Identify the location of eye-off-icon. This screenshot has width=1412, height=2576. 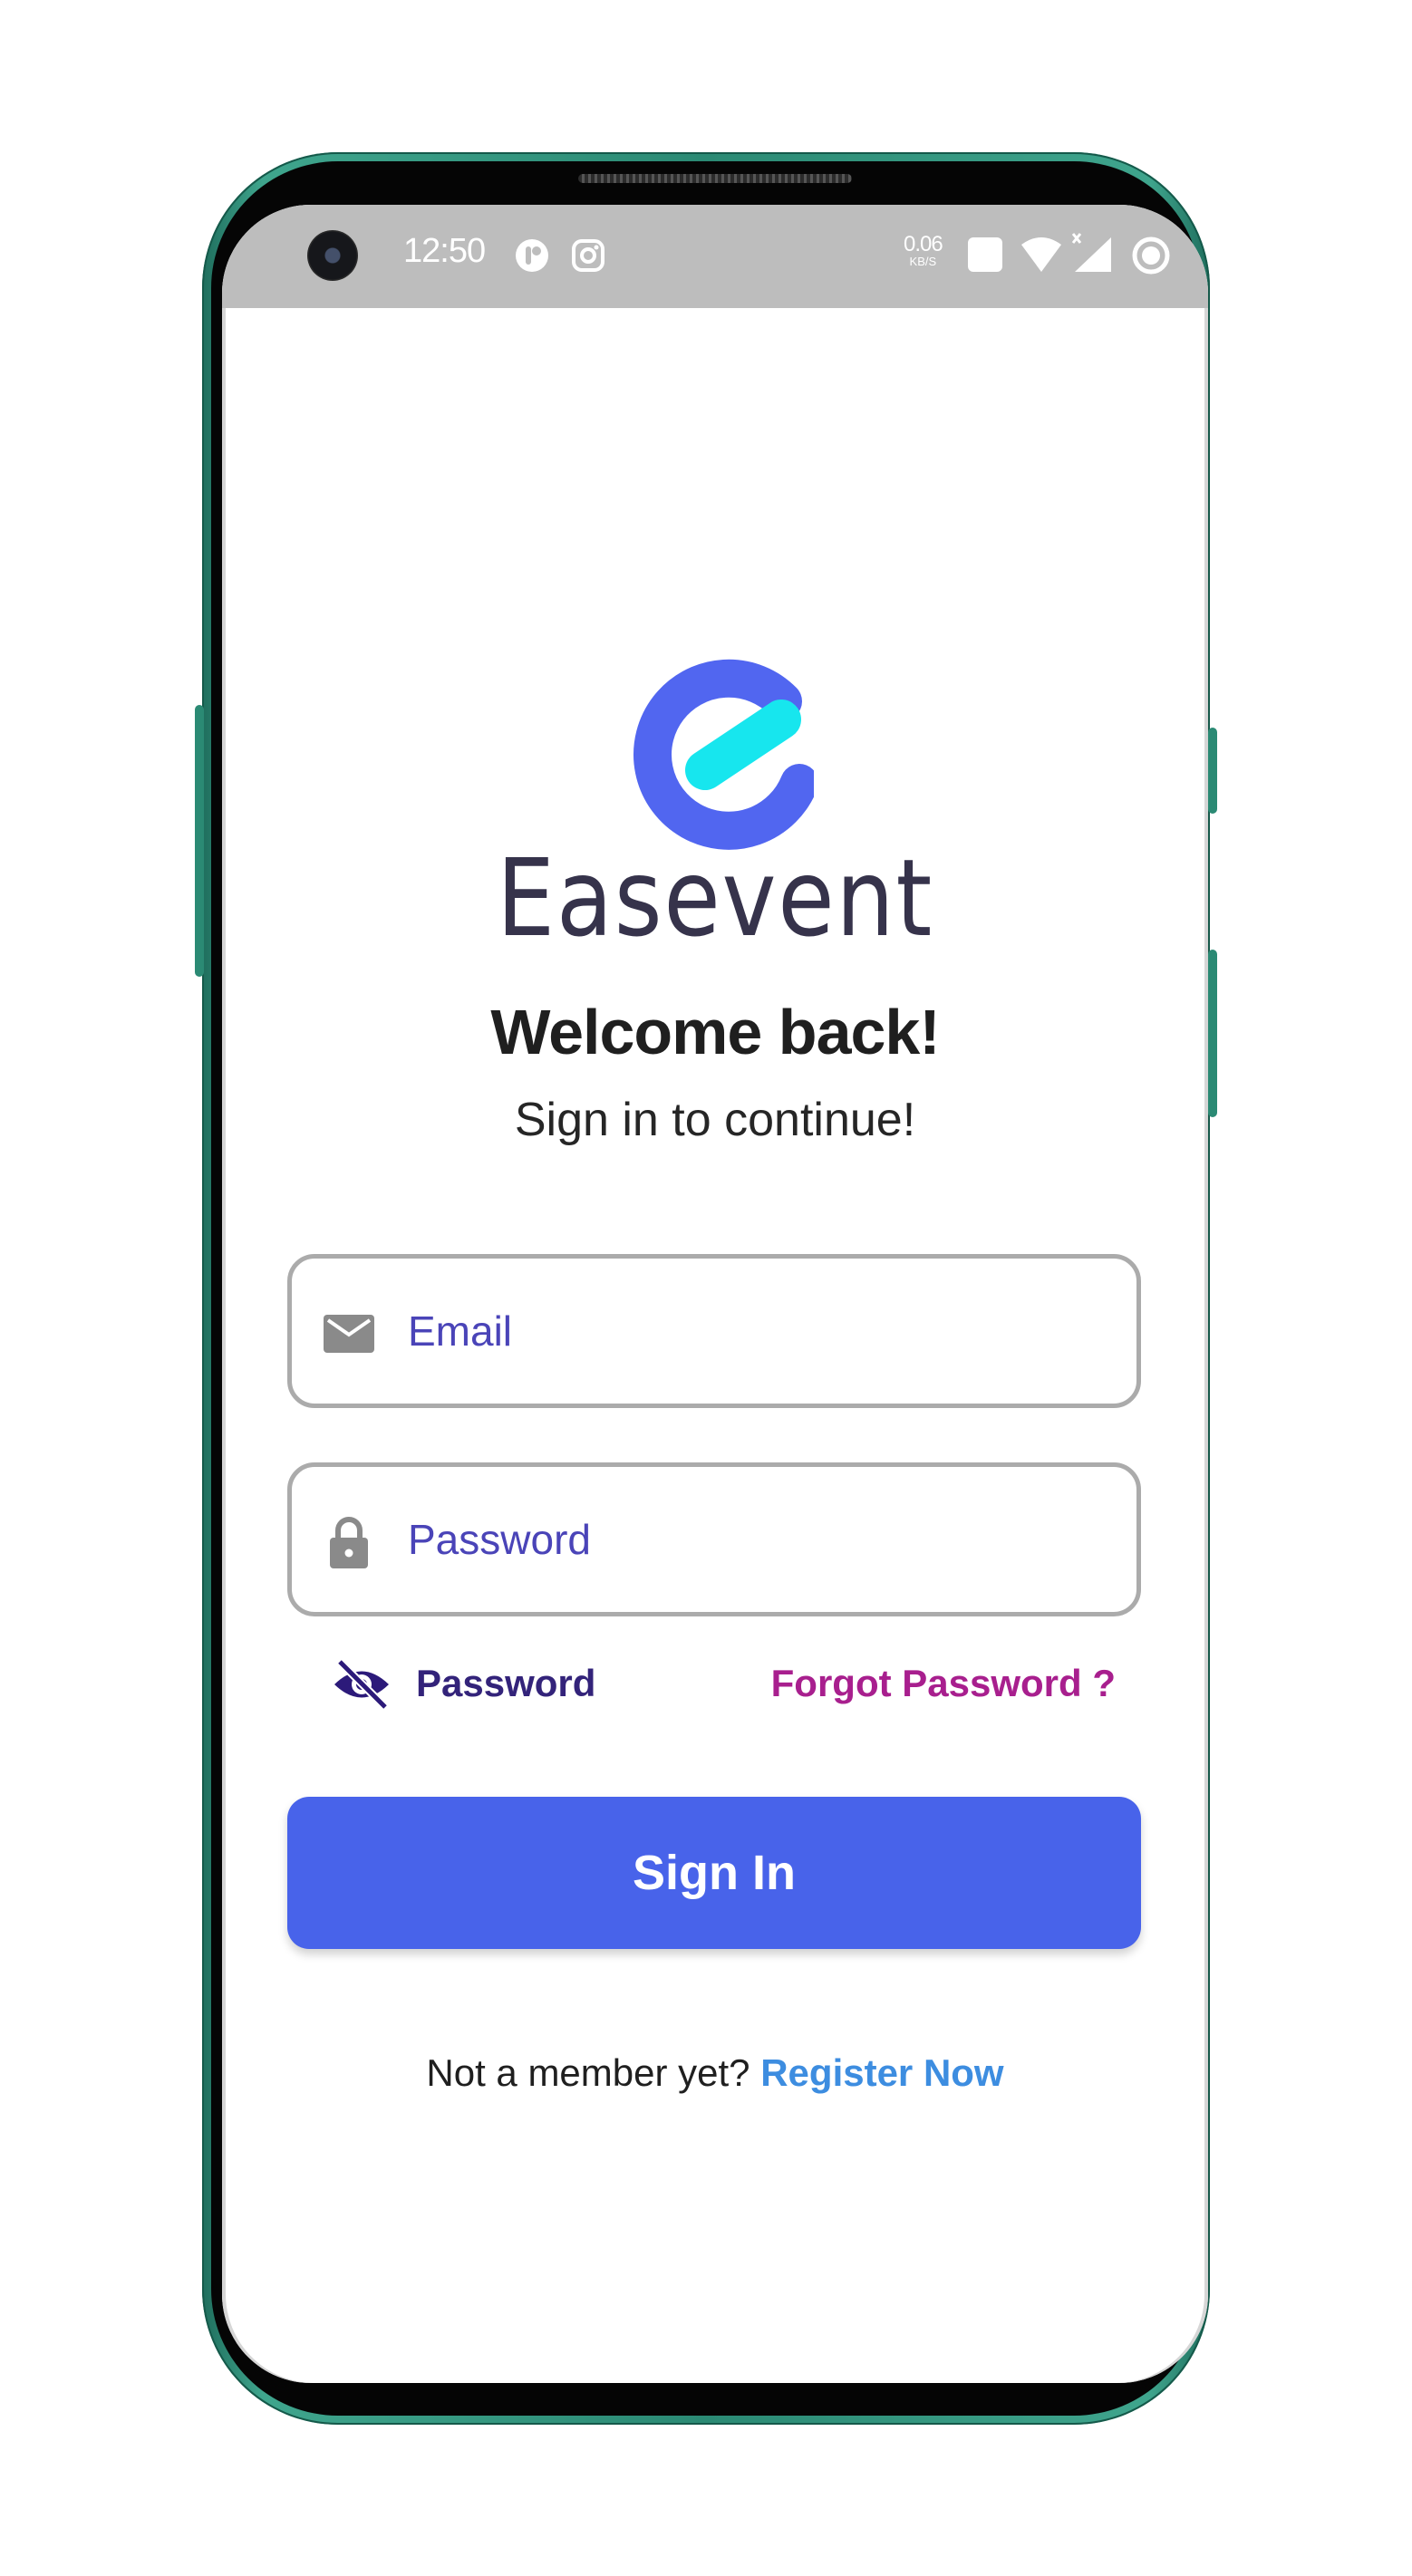
(362, 1684).